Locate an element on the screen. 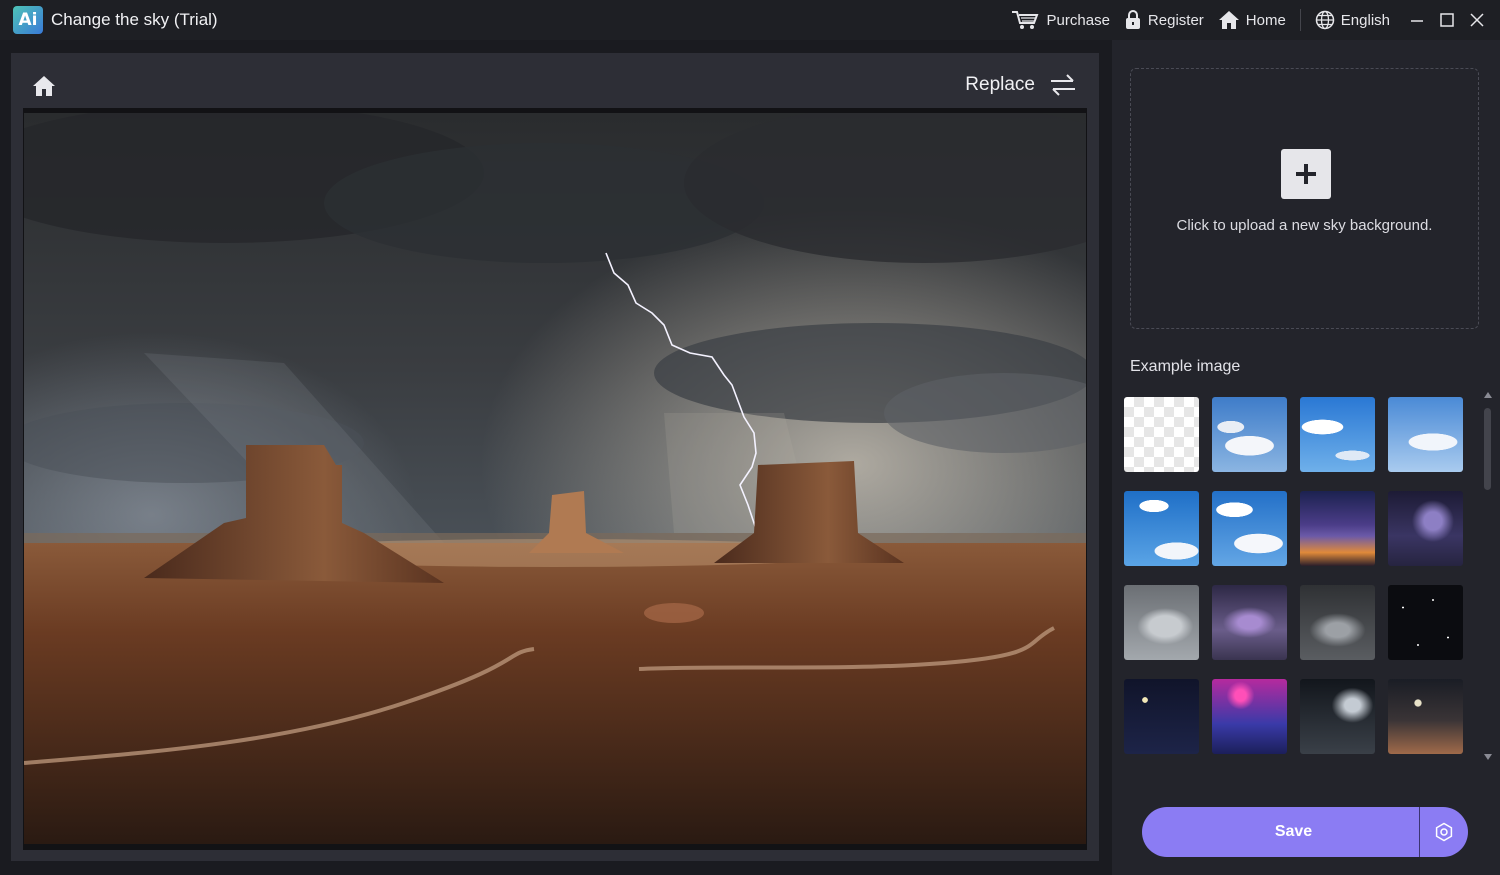  minimize-icon is located at coordinates (1417, 21).